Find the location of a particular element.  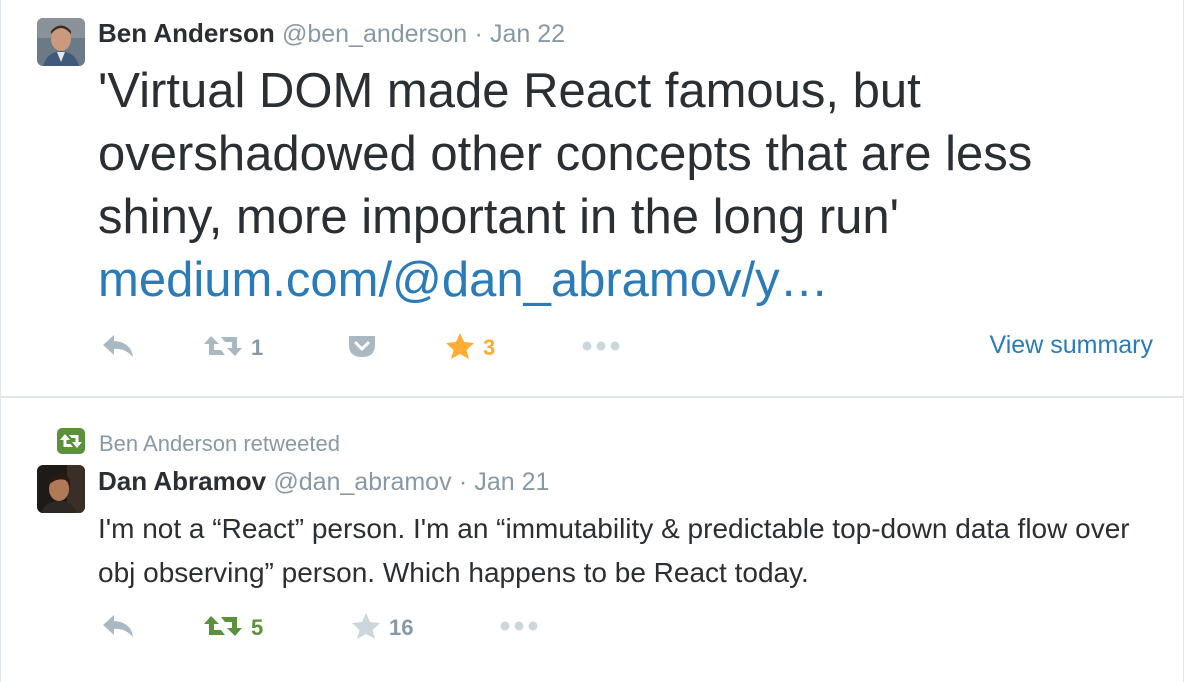

pocket-button is located at coordinates (362, 348).